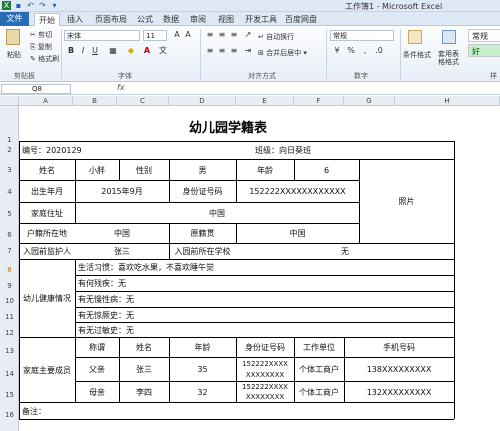 The image size is (500, 431). I want to click on conditional-format-icon, so click(415, 37).